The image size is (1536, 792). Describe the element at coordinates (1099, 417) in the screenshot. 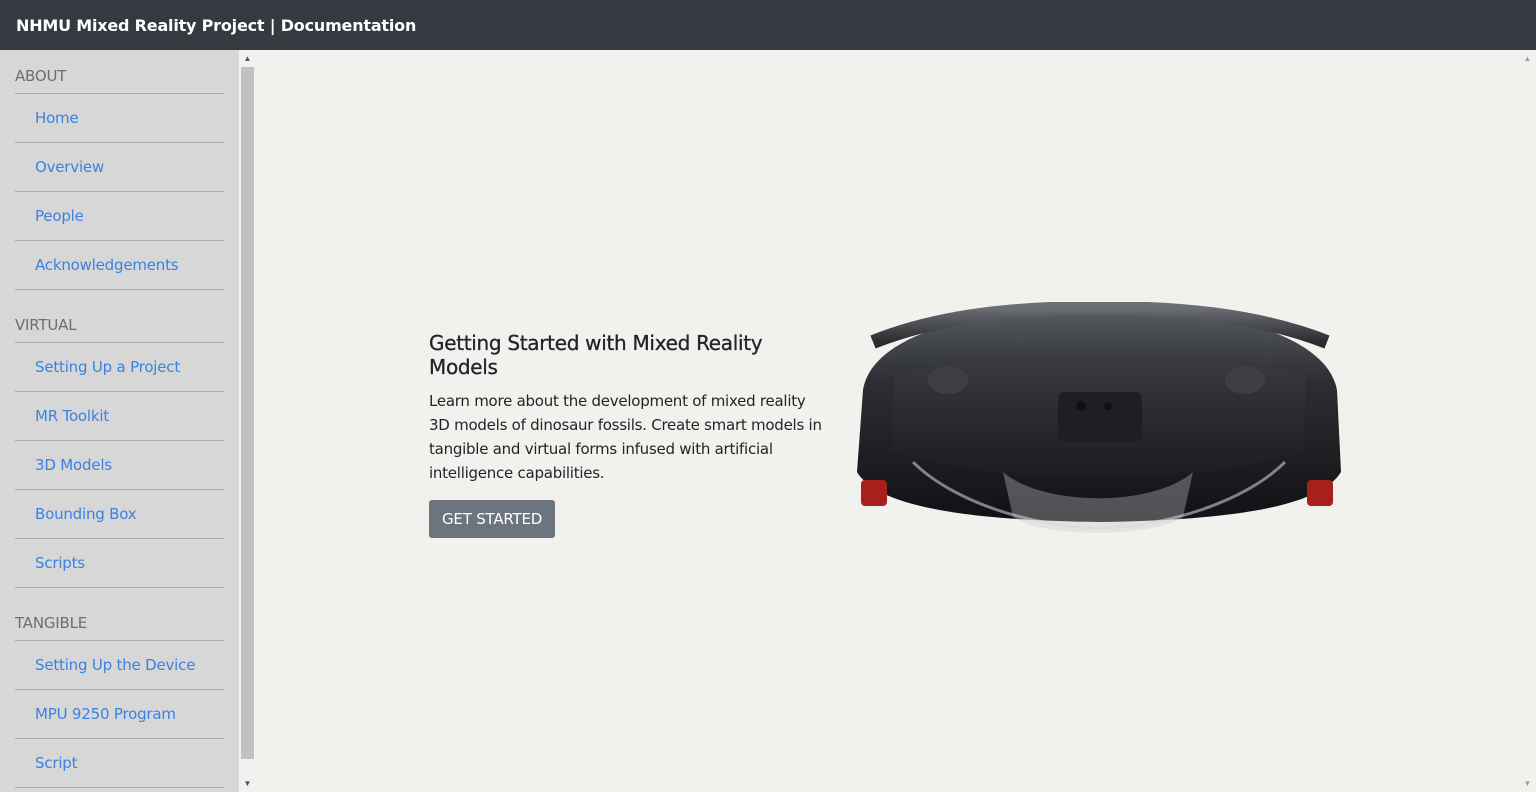

I see `hololens-headset-image` at that location.